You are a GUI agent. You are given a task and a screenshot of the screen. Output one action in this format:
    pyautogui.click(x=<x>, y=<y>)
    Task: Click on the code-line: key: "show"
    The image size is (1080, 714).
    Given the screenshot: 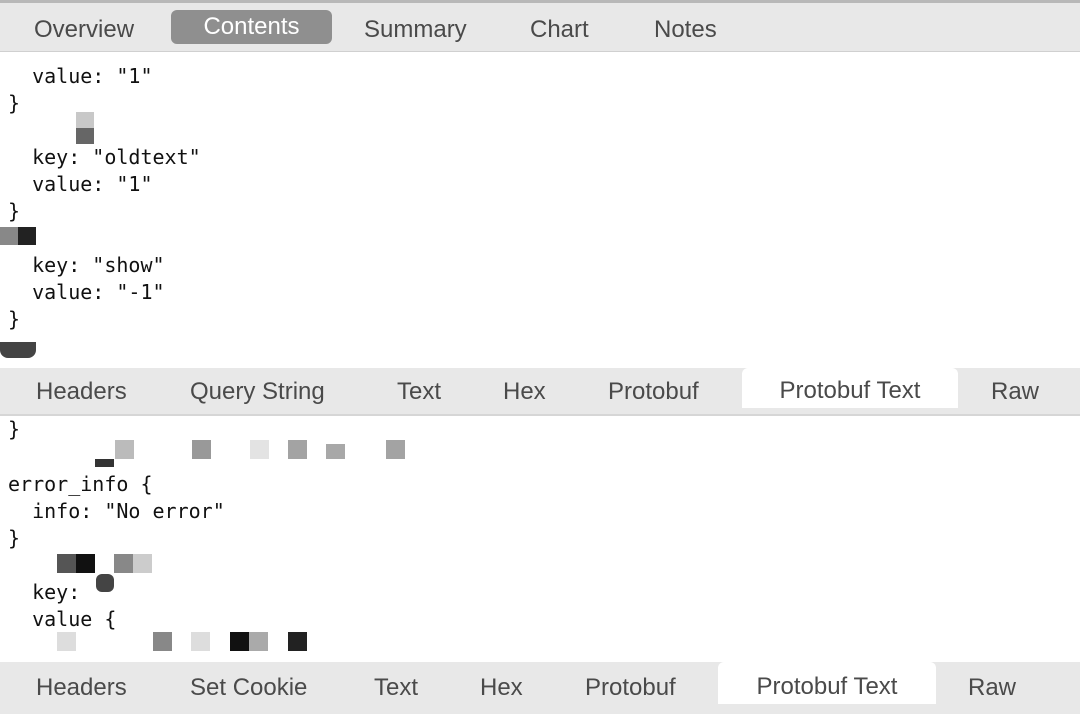 What is the action you would take?
    pyautogui.click(x=86, y=265)
    